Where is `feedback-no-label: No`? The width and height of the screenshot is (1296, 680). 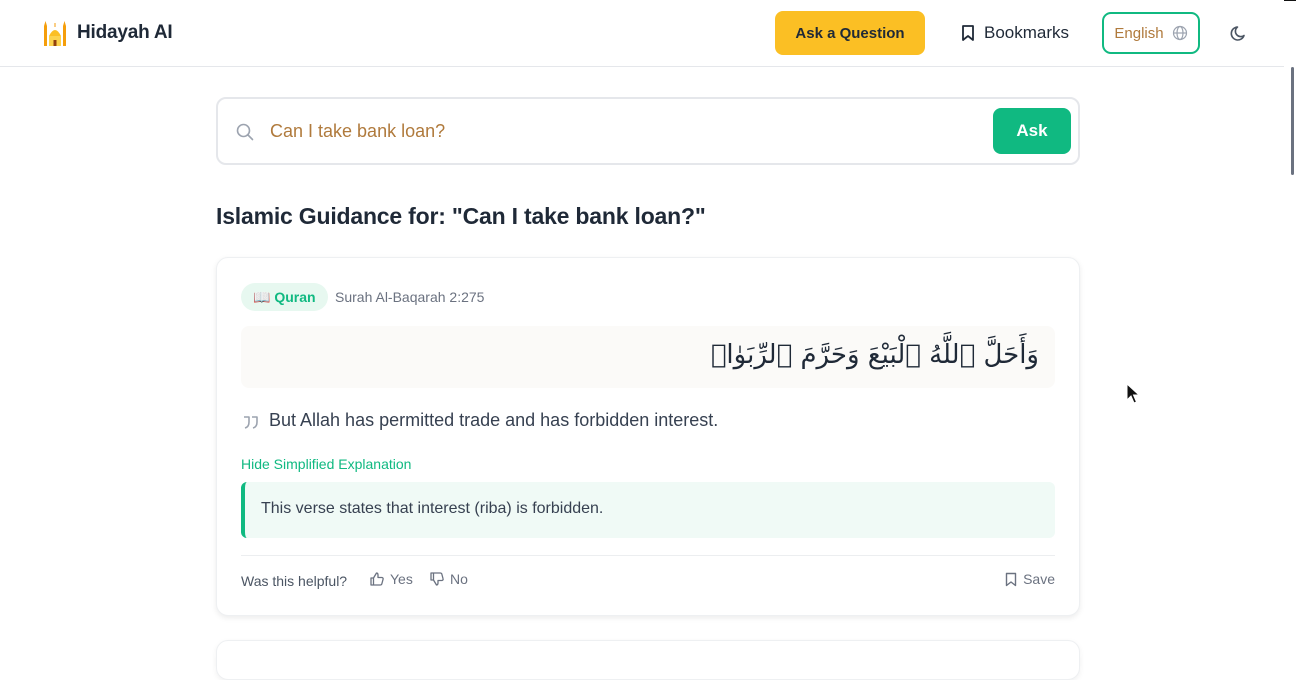
feedback-no-label: No is located at coordinates (459, 579).